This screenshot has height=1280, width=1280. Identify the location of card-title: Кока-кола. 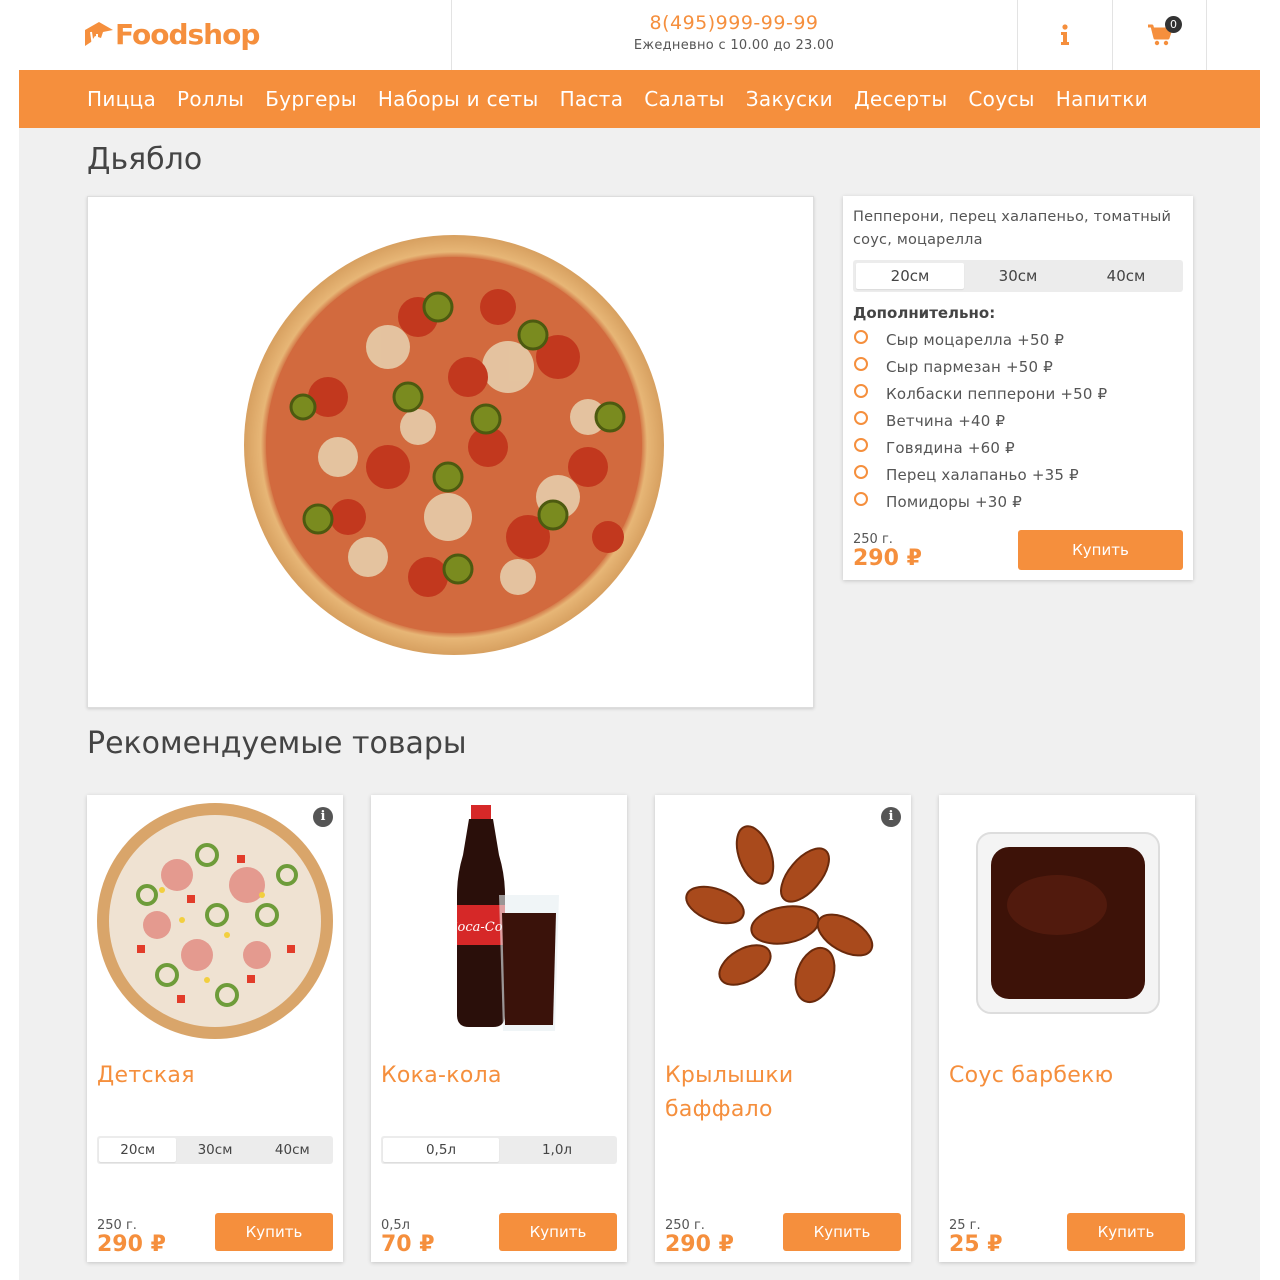
(499, 1076).